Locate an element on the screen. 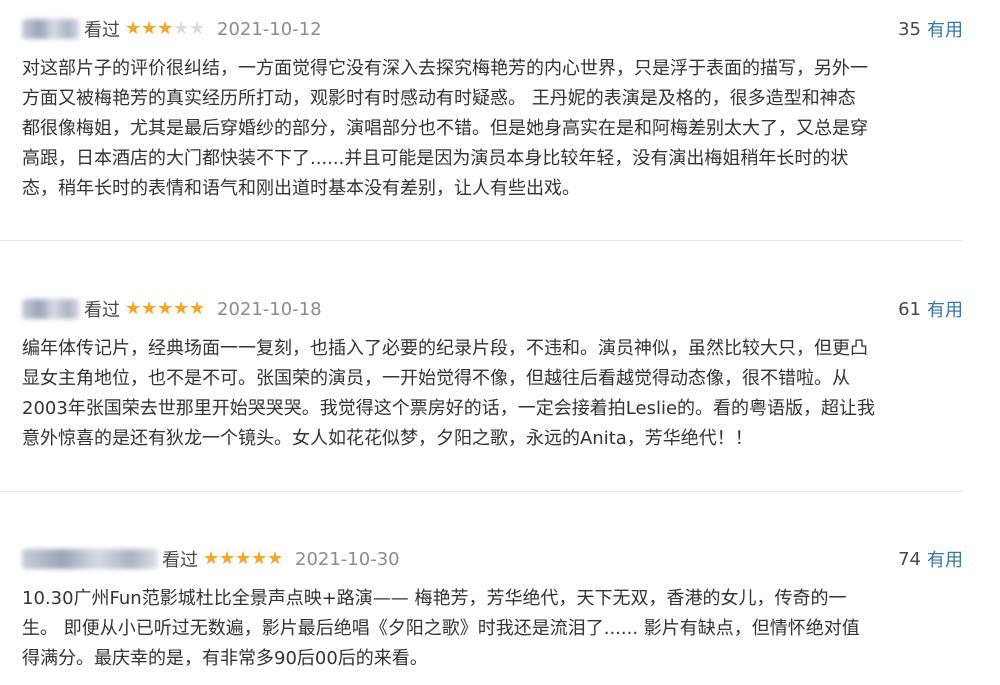 Image resolution: width=1000 pixels, height=685 pixels. useful-vote: 35 有用 is located at coordinates (930, 29).